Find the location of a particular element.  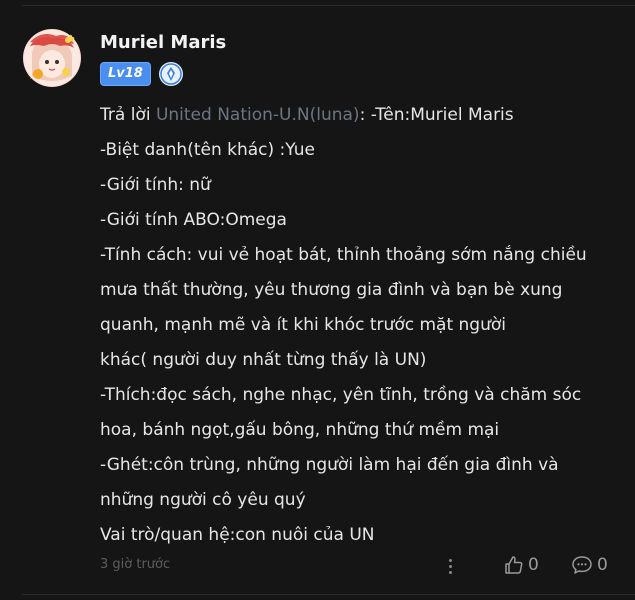

comment-icon is located at coordinates (582, 565).